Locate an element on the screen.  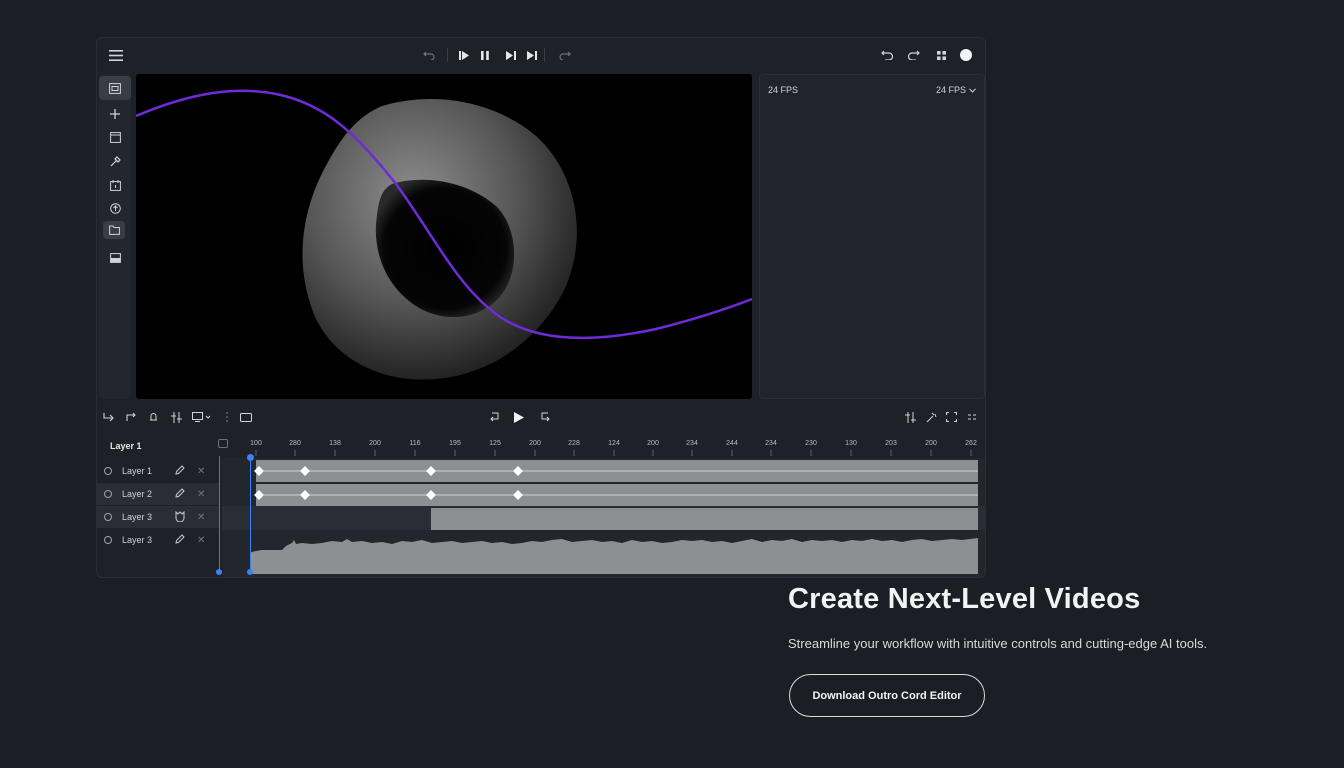
playhead-bottom-handle is located at coordinates (250, 572).